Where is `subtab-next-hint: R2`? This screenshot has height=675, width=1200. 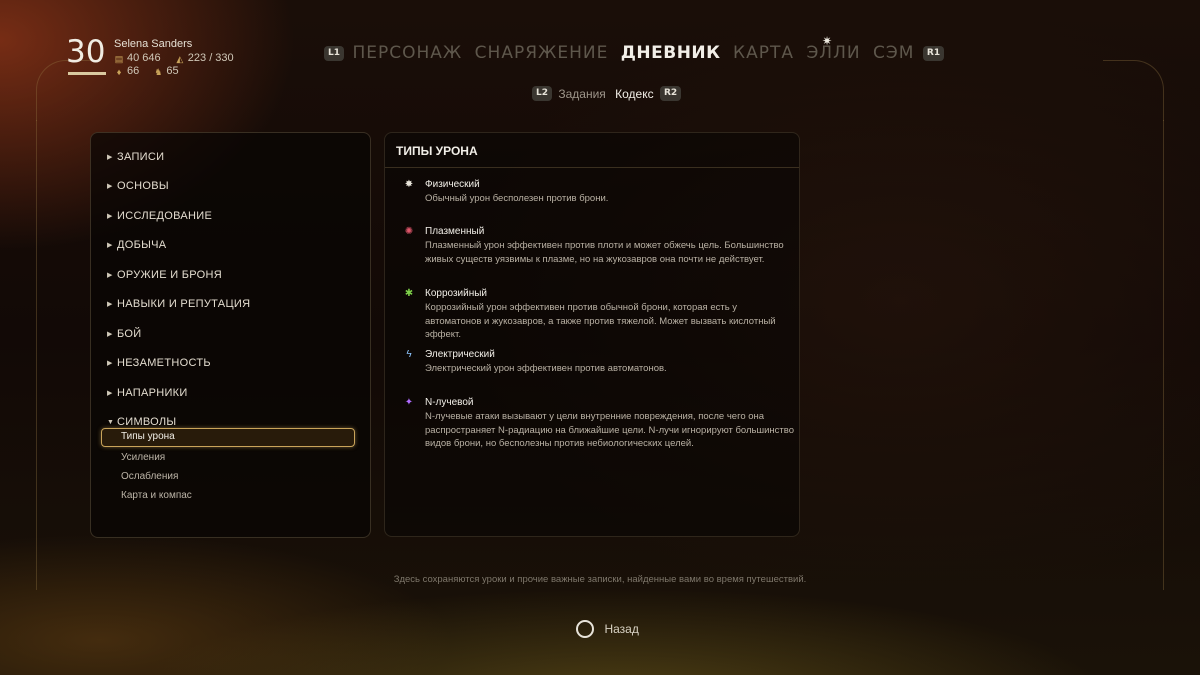 subtab-next-hint: R2 is located at coordinates (670, 94).